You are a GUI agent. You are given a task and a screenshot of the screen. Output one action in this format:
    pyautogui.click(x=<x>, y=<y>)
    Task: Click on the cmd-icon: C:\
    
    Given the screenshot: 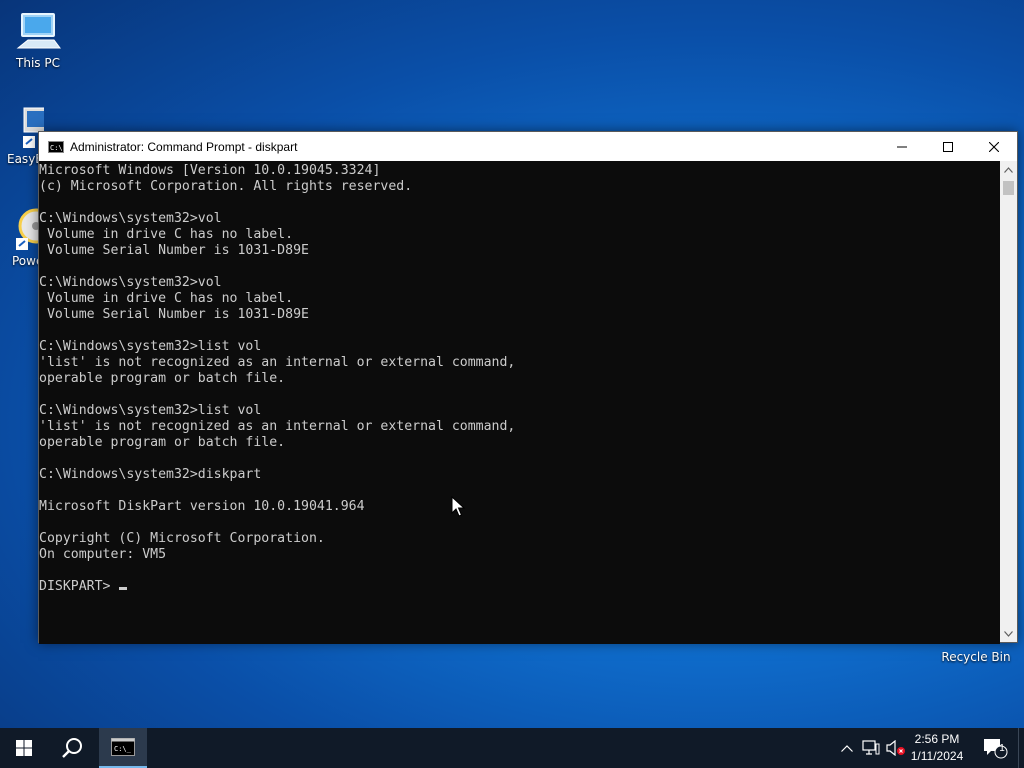 What is the action you would take?
    pyautogui.click(x=56, y=146)
    